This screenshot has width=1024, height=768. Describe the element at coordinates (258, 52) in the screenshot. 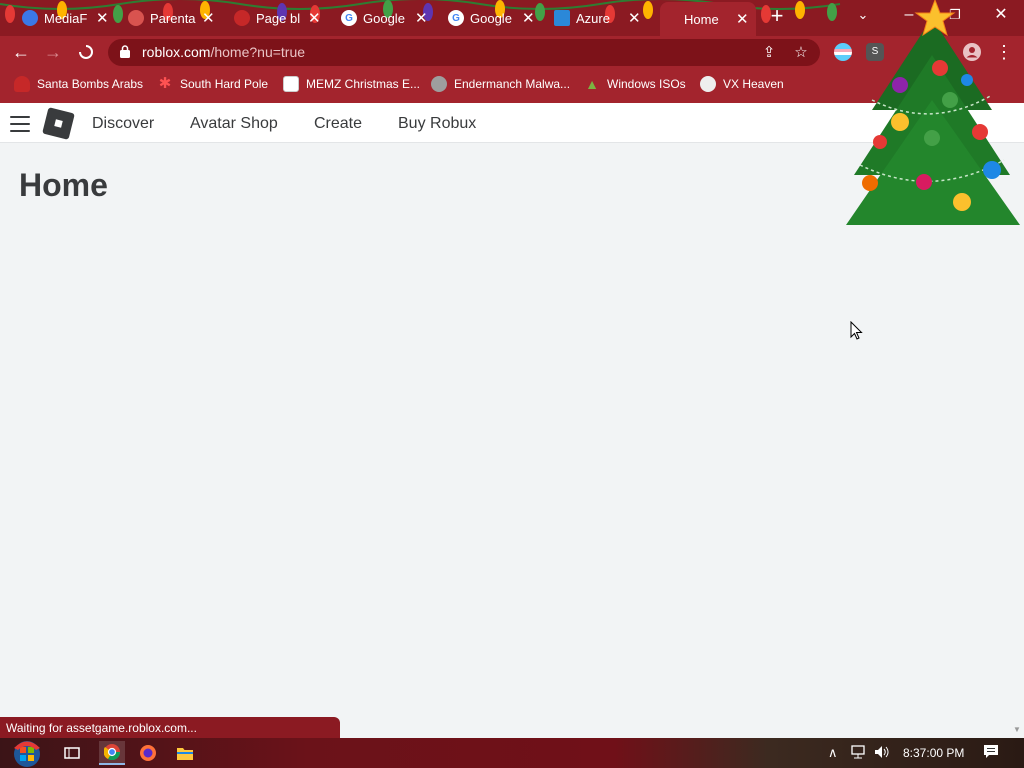

I see `url-path: /home?nu=true` at that location.